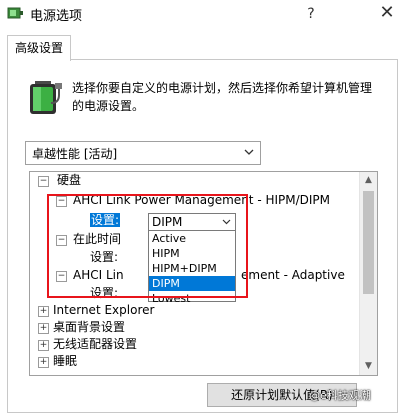 The image size is (403, 413). What do you see at coordinates (98, 275) in the screenshot?
I see `tree-item-label: AHCI Lin` at bounding box center [98, 275].